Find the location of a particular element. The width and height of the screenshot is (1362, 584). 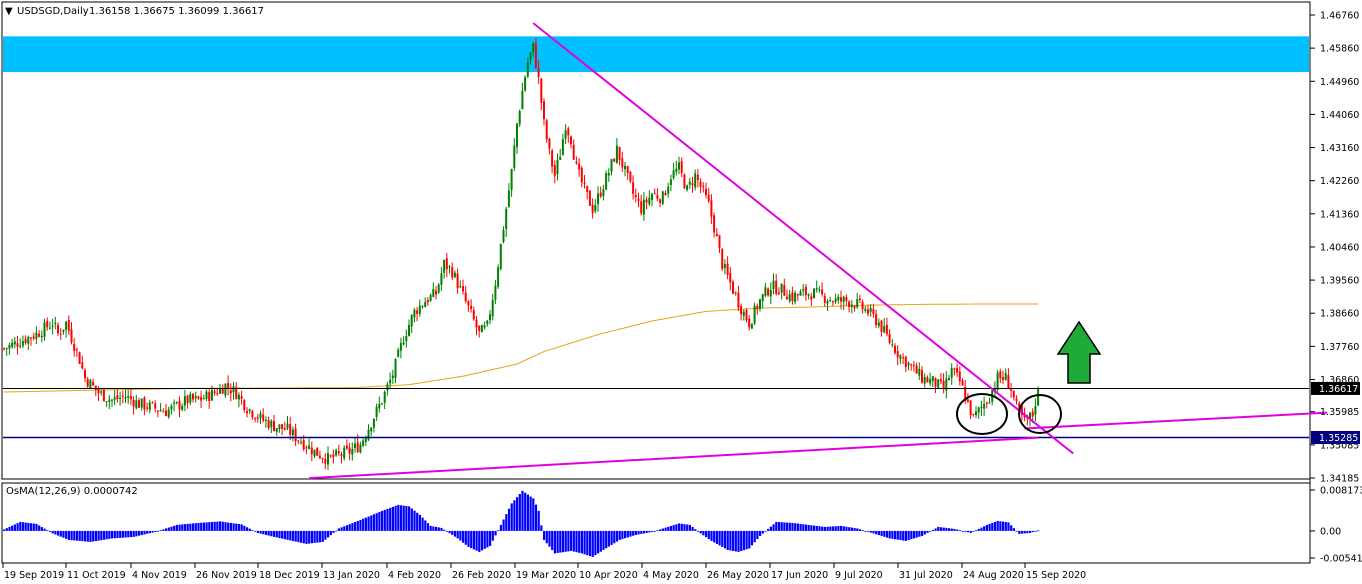

y-tick-label: 1.38660 is located at coordinates (1339, 314).